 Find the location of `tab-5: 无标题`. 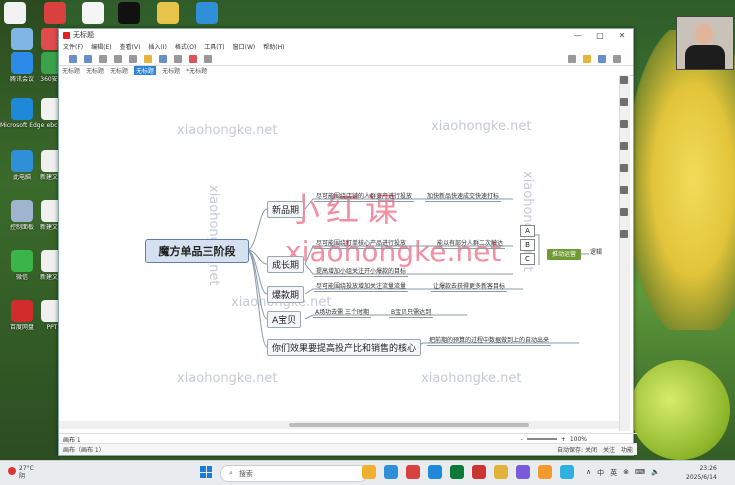

tab-5: 无标题 is located at coordinates (171, 70).